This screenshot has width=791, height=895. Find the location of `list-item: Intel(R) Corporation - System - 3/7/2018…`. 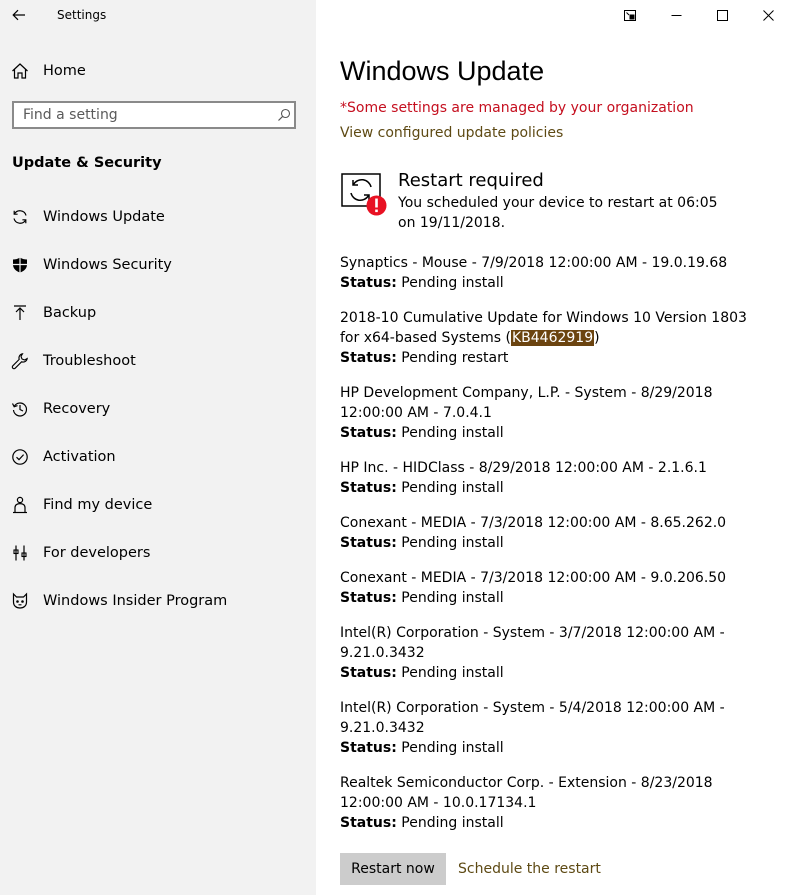

list-item: Intel(R) Corporation - System - 3/7/2018… is located at coordinates (550, 653).